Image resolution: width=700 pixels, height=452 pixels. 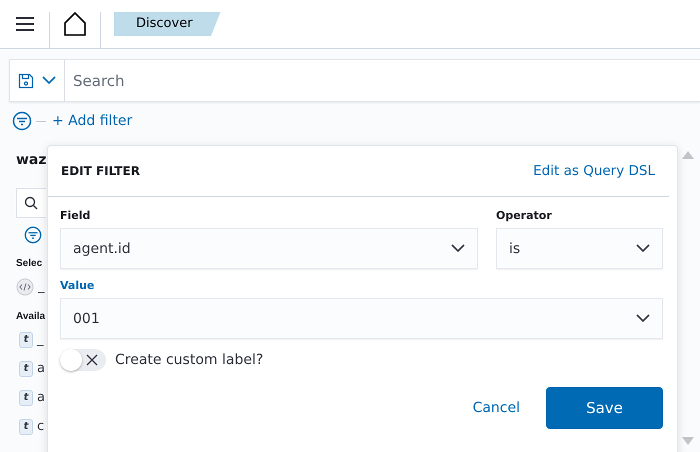 What do you see at coordinates (76, 215) in the screenshot?
I see `field-label: Field` at bounding box center [76, 215].